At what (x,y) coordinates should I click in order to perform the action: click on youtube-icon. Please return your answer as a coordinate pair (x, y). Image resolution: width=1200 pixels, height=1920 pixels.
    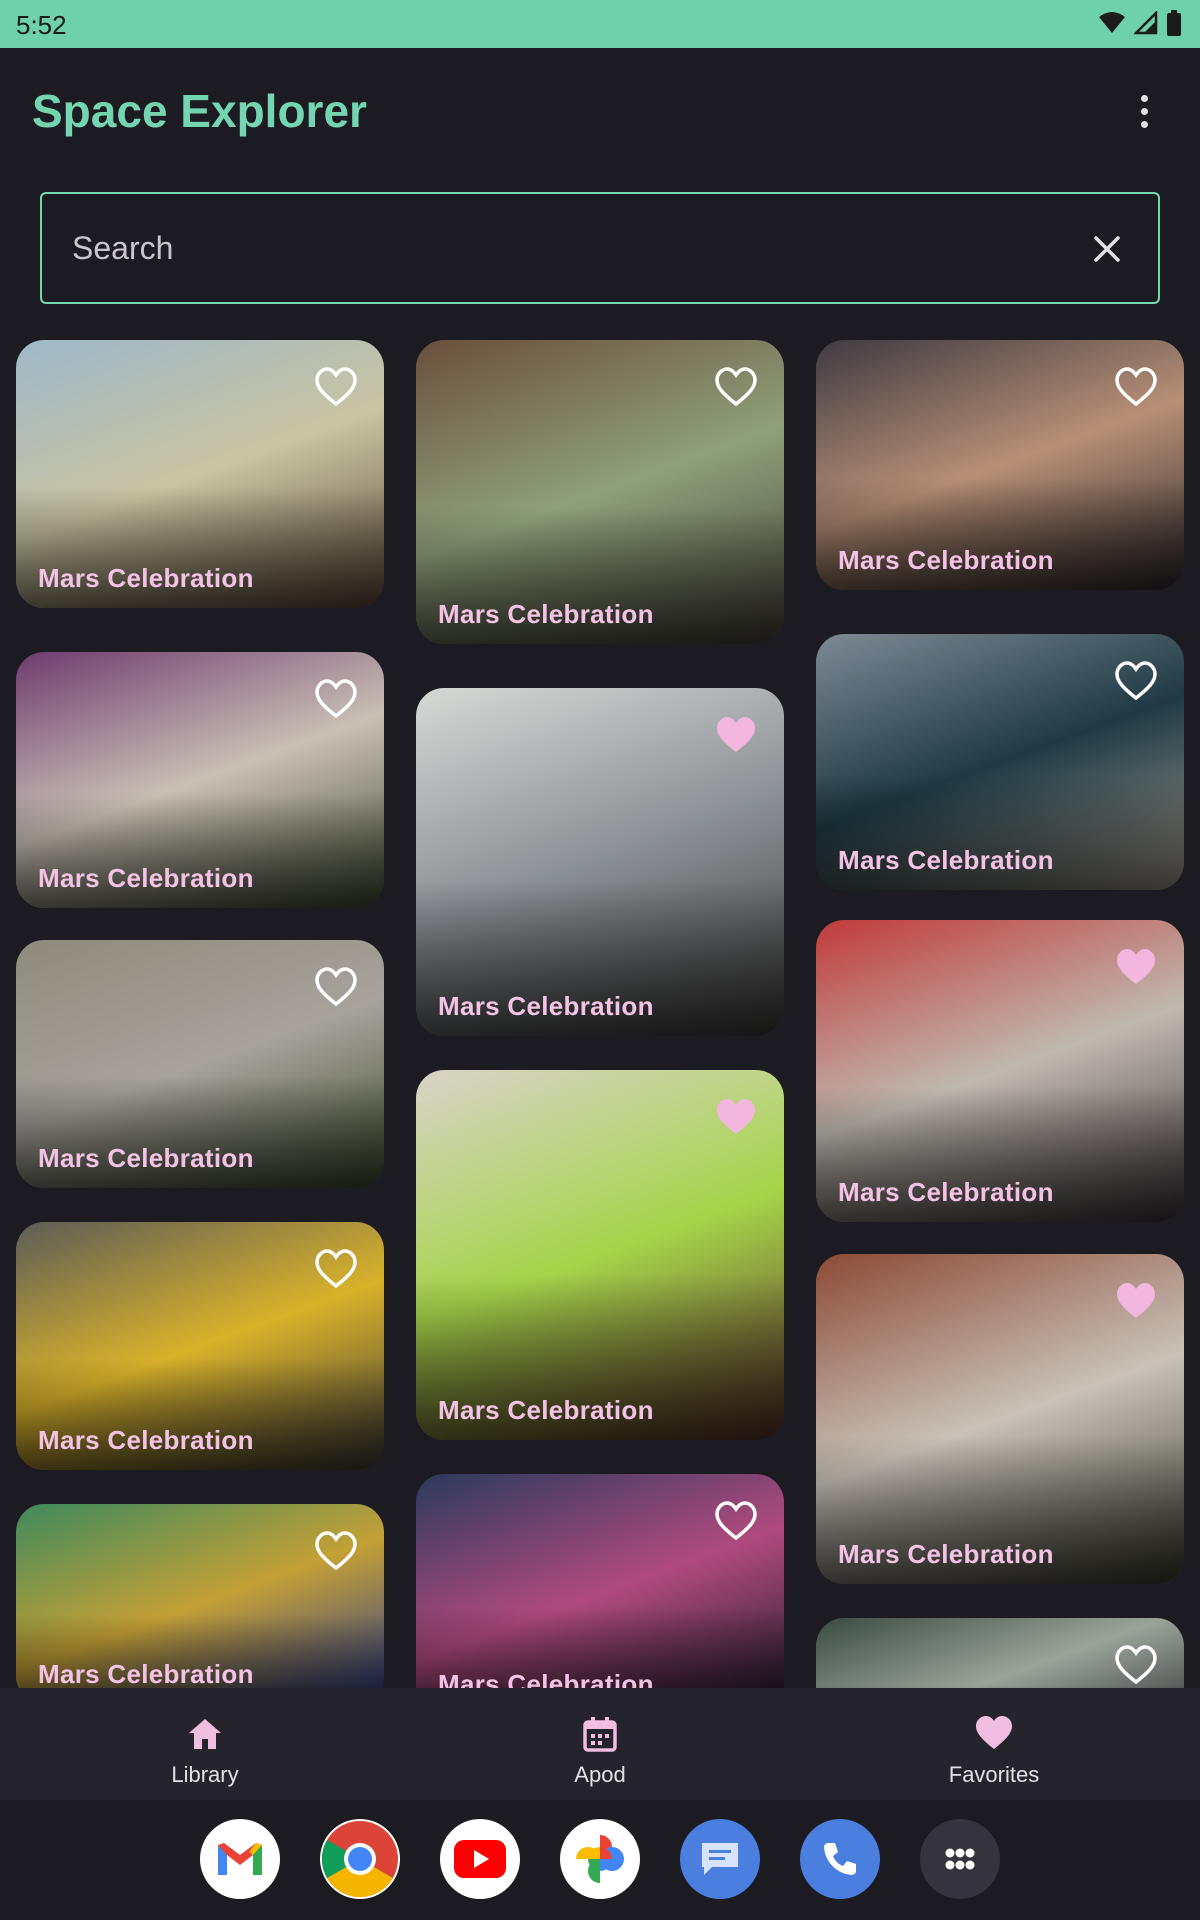
    Looking at the image, I should click on (480, 1859).